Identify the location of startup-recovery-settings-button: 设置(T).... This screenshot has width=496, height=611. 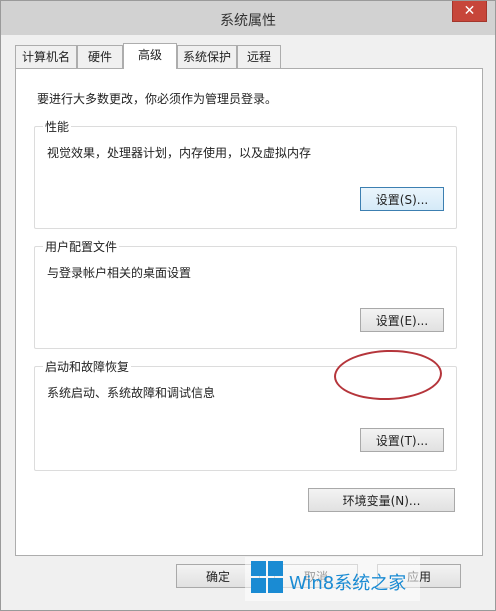
(402, 440).